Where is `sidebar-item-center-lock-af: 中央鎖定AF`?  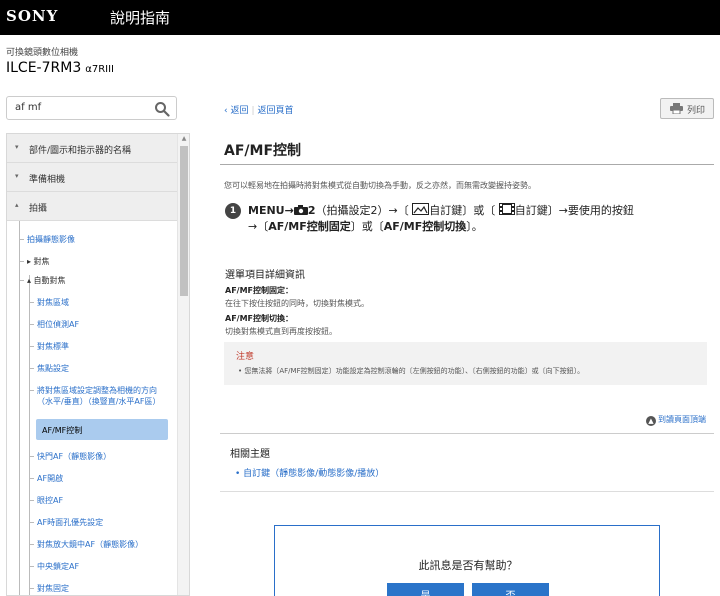 sidebar-item-center-lock-af: 中央鎖定AF is located at coordinates (54, 566).